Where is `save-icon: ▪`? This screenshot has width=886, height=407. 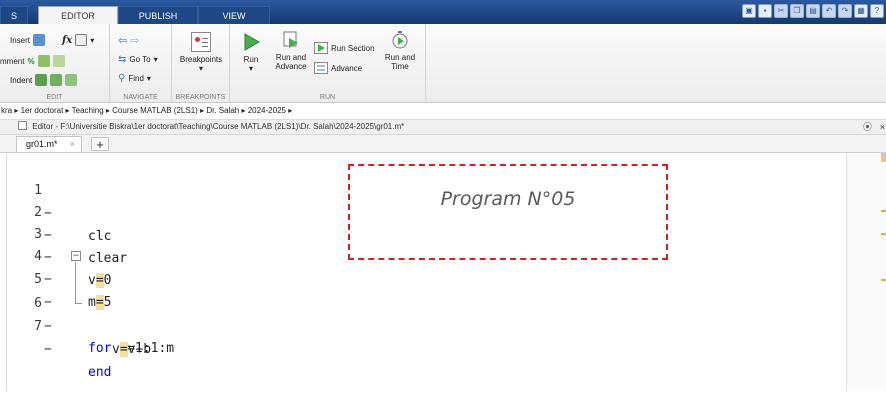
save-icon: ▪ is located at coordinates (765, 11).